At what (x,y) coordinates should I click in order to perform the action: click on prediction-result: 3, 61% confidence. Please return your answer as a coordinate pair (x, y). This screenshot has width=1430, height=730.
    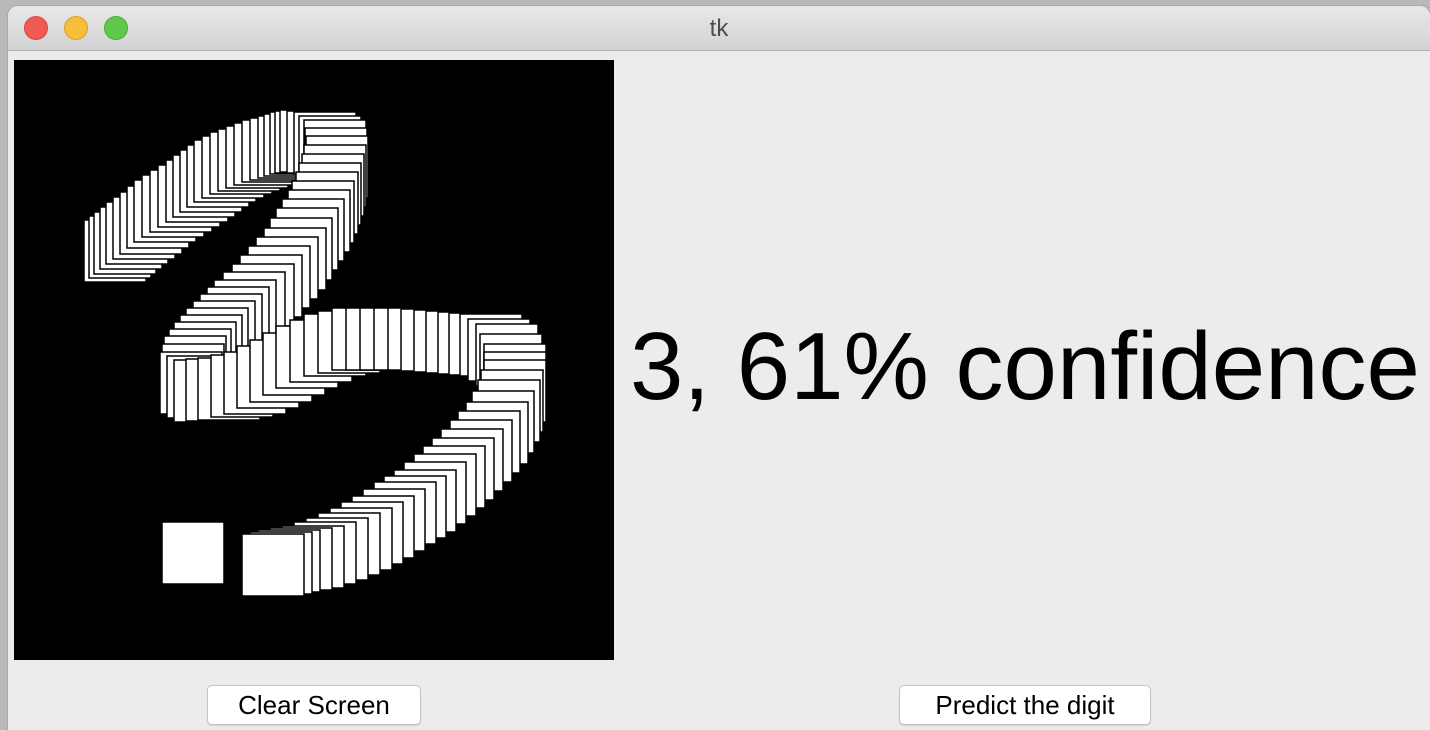
    Looking at the image, I should click on (1025, 366).